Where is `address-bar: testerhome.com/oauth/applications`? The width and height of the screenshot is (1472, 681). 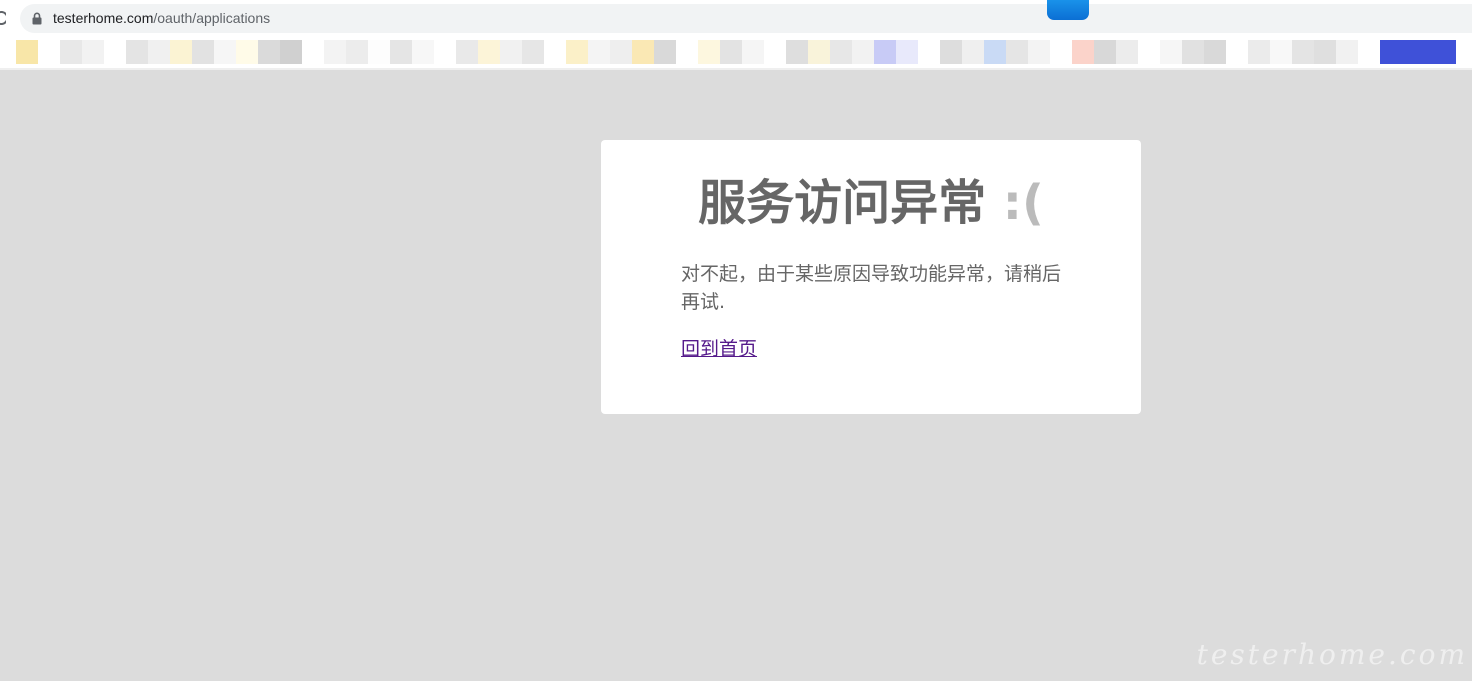 address-bar: testerhome.com/oauth/applications is located at coordinates (746, 18).